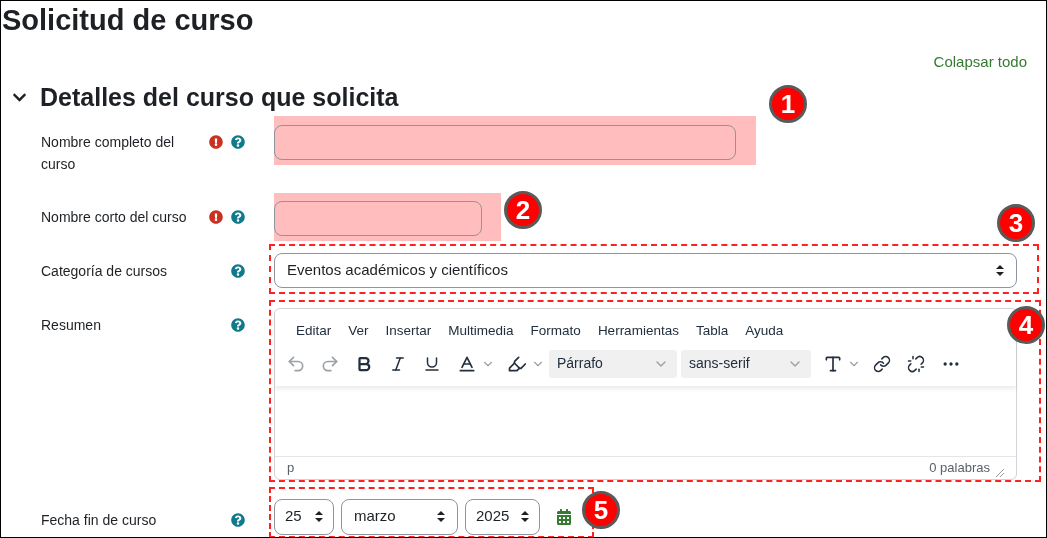 This screenshot has height=538, width=1047. Describe the element at coordinates (882, 363) in the screenshot. I see `link-icon` at that location.